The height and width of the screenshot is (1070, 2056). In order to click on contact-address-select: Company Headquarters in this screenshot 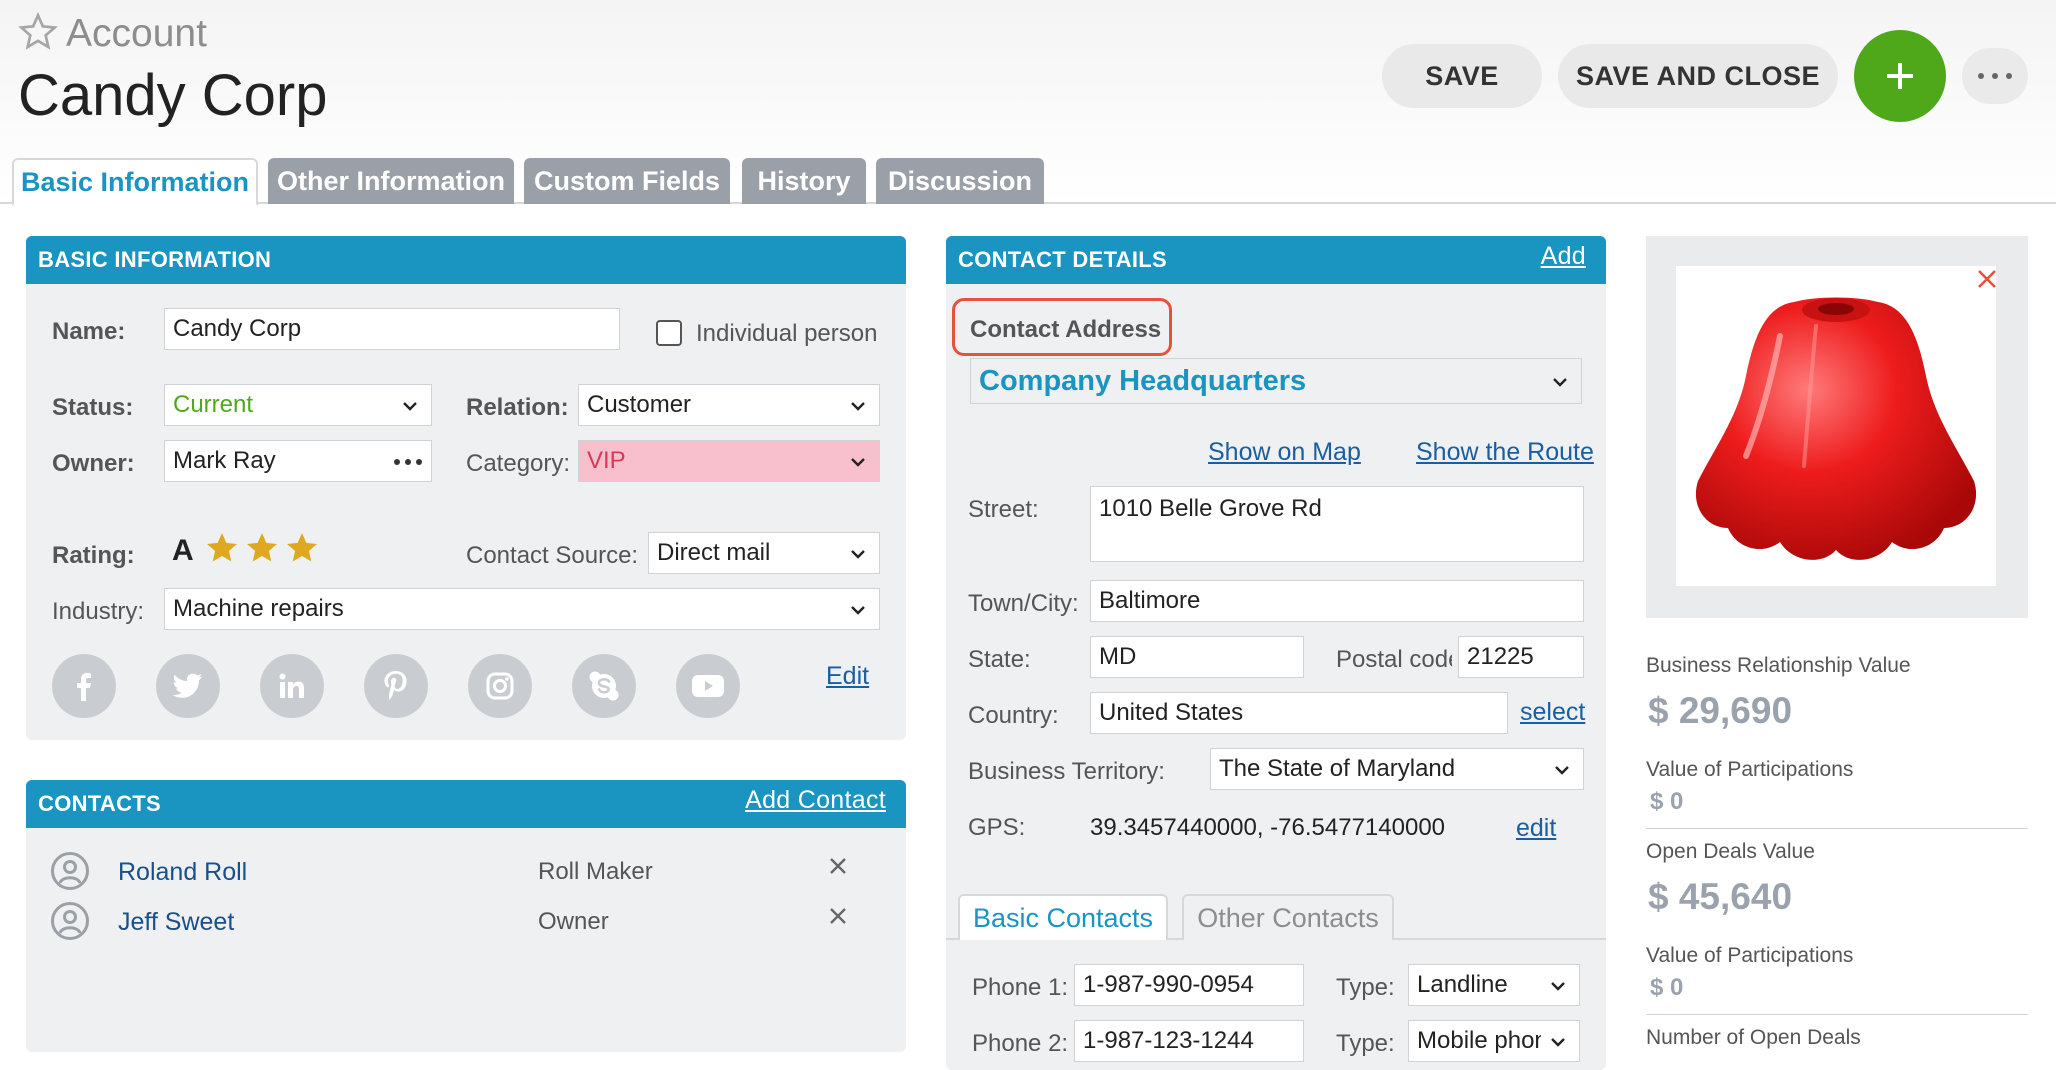, I will do `click(1276, 381)`.